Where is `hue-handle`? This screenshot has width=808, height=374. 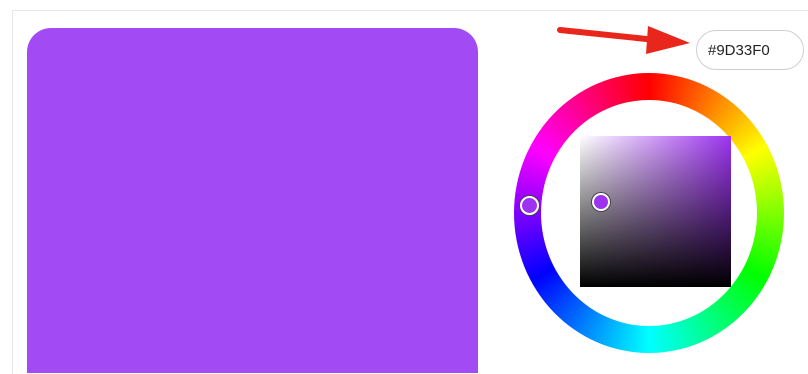 hue-handle is located at coordinates (529, 205).